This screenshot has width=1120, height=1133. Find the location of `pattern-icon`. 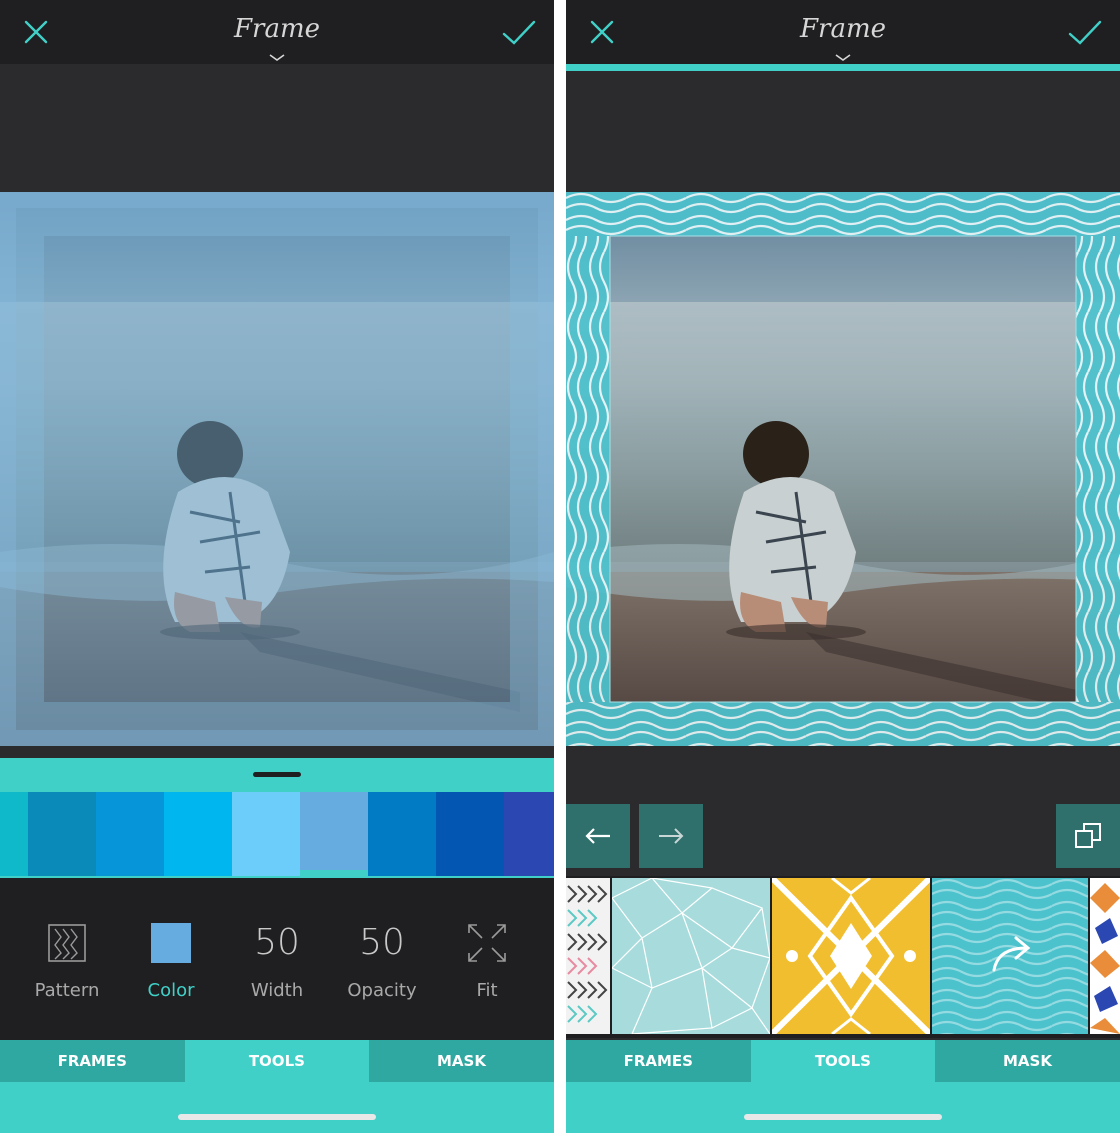

pattern-icon is located at coordinates (67, 943).